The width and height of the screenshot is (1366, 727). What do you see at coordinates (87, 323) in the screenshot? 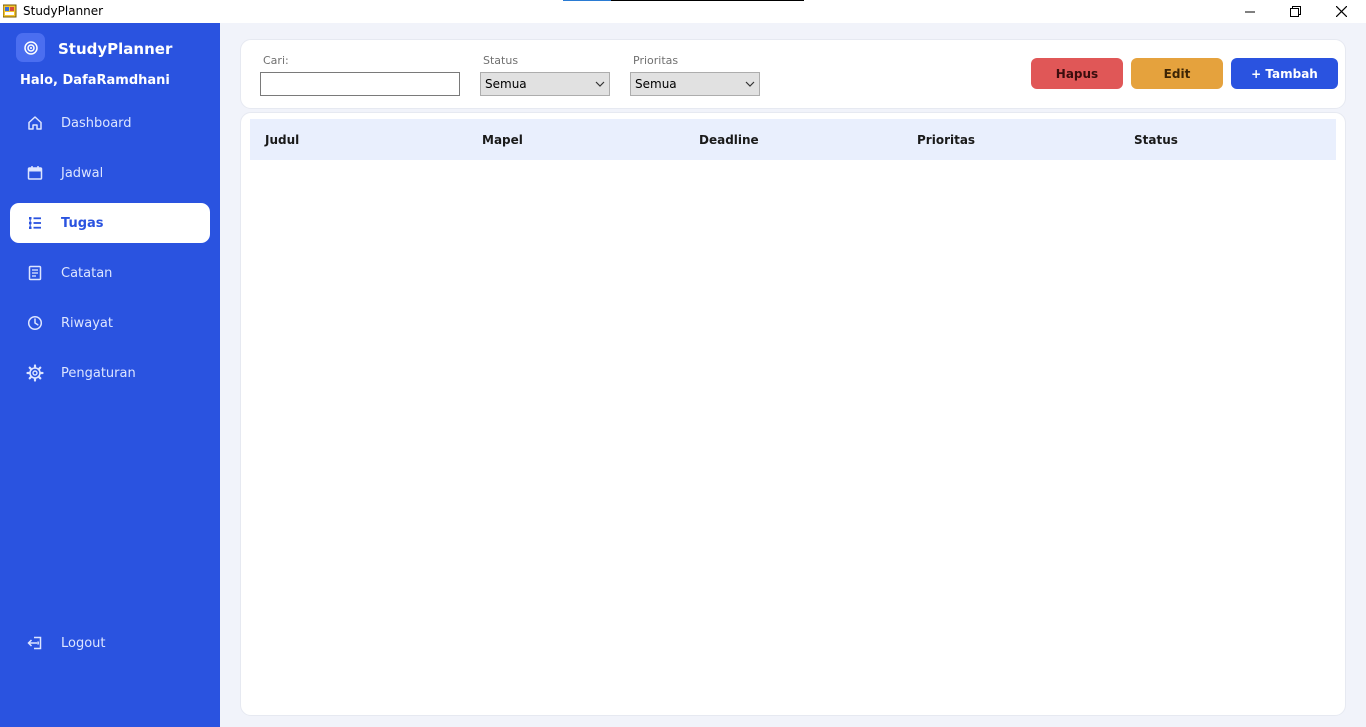
I see `sidebar-item-label: Riwayat` at bounding box center [87, 323].